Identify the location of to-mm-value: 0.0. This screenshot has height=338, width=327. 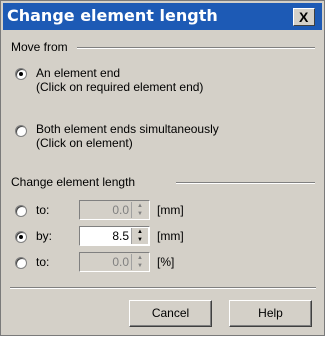
(120, 210).